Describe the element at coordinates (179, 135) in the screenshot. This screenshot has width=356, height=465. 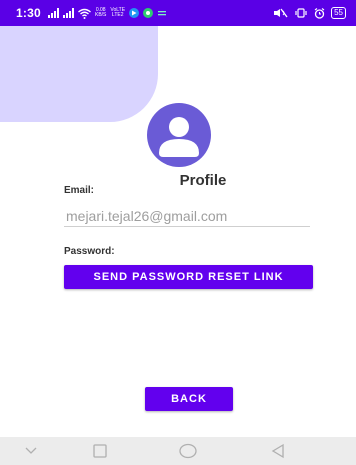
I see `user-avatar-icon` at that location.